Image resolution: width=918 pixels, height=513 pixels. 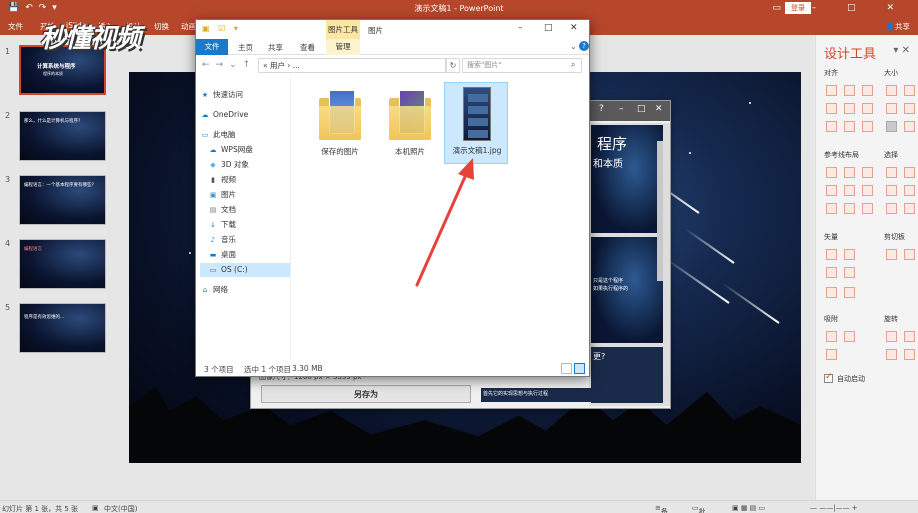 What do you see at coordinates (444, 222) in the screenshot?
I see `annotation-arrow` at bounding box center [444, 222].